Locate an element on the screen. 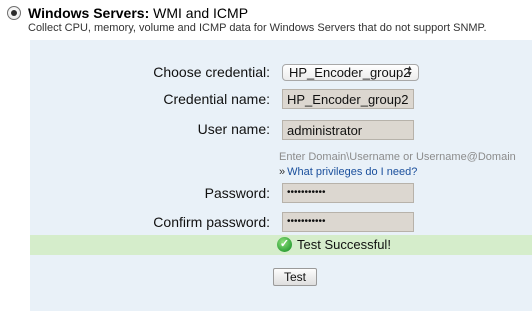 Image resolution: width=532 pixels, height=317 pixels. choose-credential-select: HP_Encoder_group2 ▲ ▼ is located at coordinates (350, 72).